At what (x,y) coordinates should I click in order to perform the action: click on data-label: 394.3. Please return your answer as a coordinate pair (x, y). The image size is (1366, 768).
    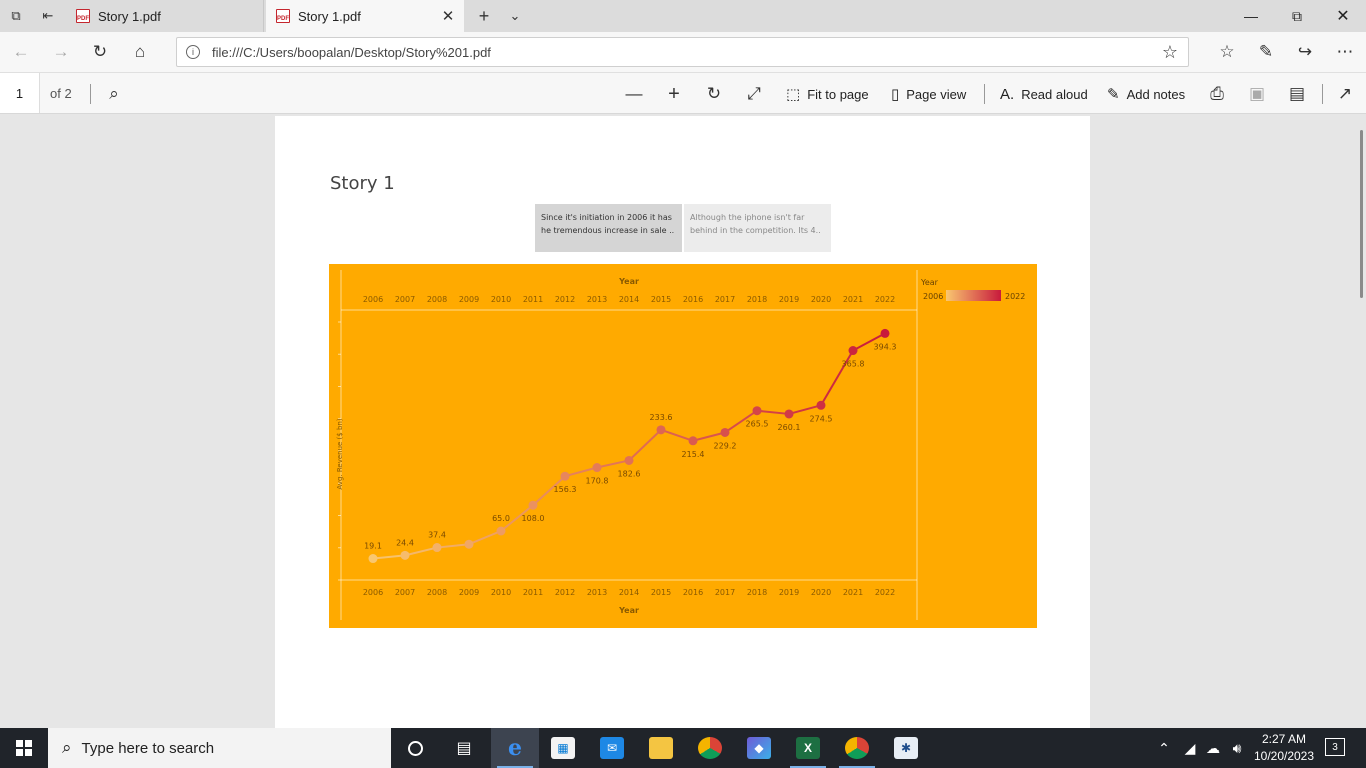
    Looking at the image, I should click on (885, 346).